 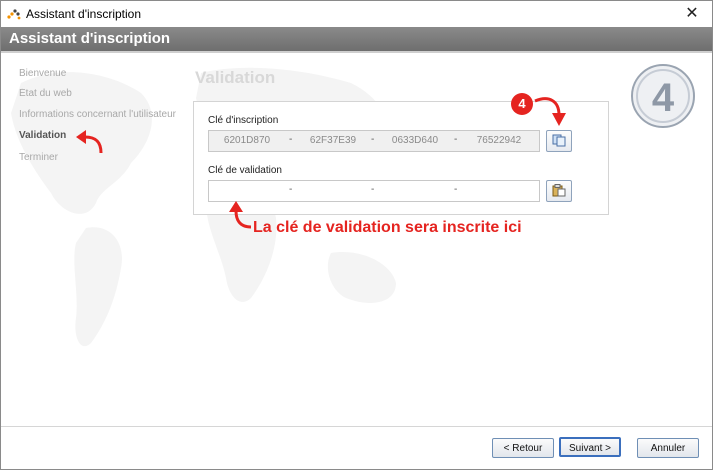 What do you see at coordinates (356, 426) in the screenshot?
I see `footer-divider` at bounding box center [356, 426].